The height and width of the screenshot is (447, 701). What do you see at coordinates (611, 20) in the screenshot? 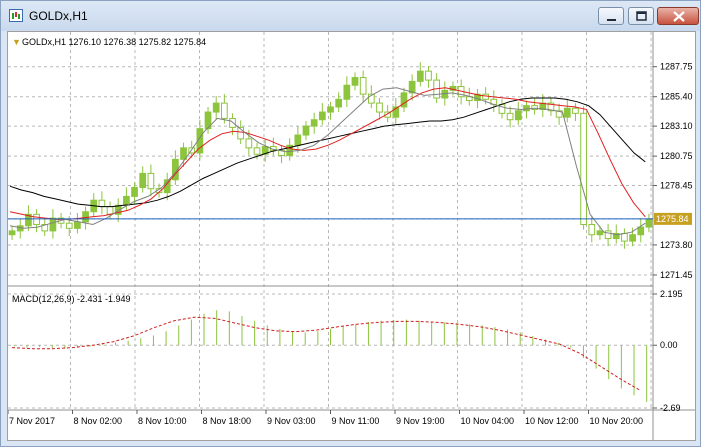
I see `minimize-icon` at bounding box center [611, 20].